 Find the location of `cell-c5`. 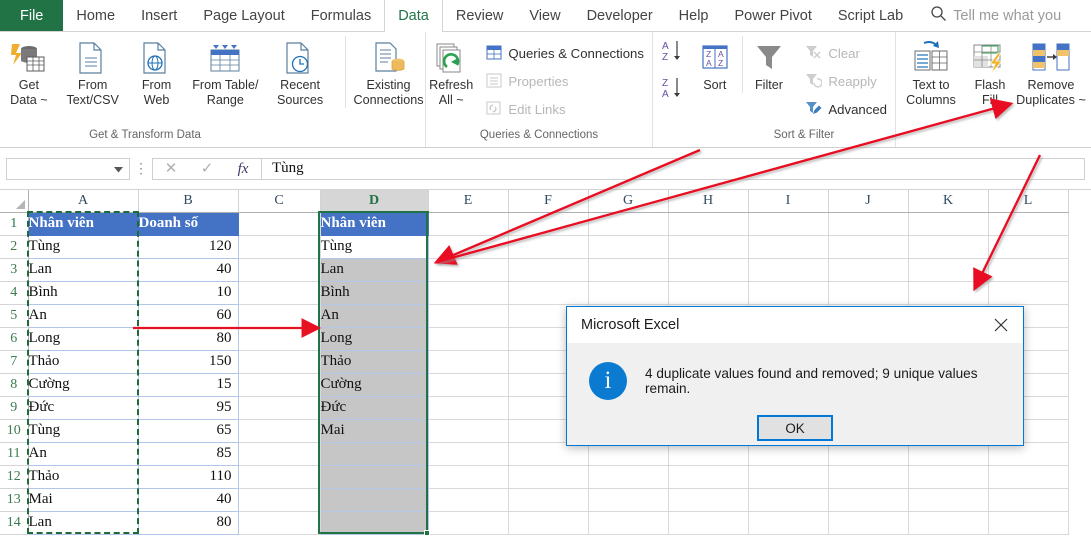

cell-c5 is located at coordinates (279, 316).